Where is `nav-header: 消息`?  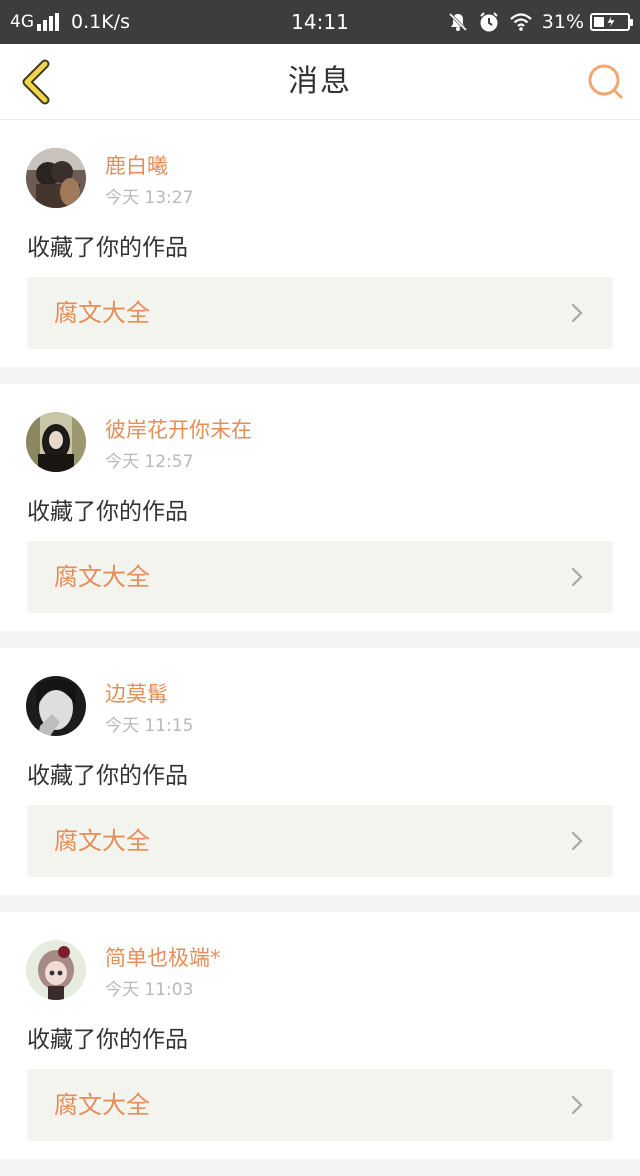
nav-header: 消息 is located at coordinates (320, 82).